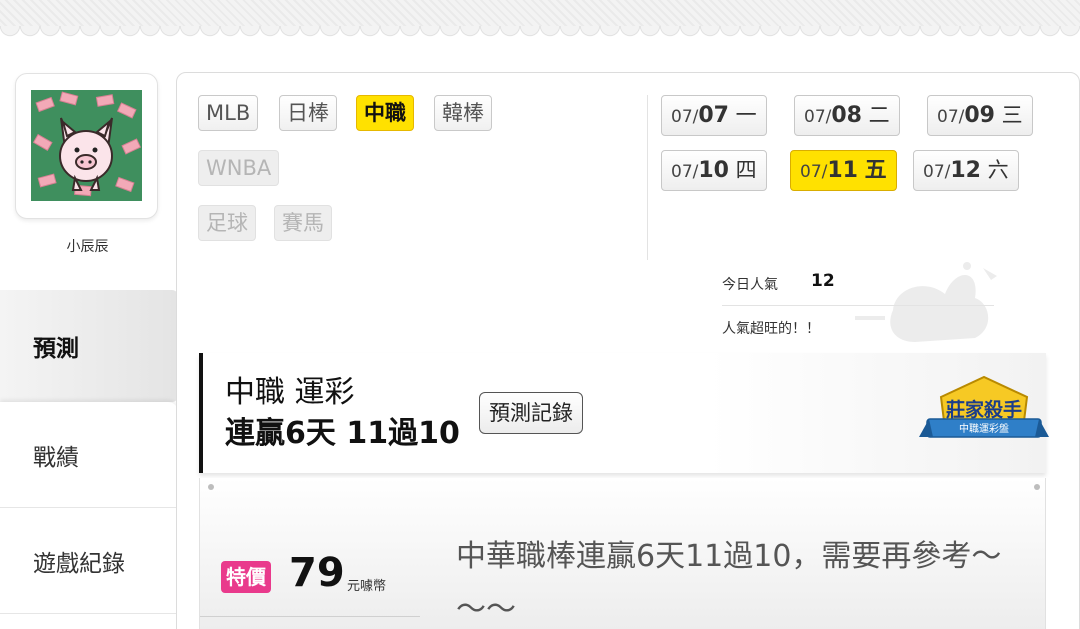 The height and width of the screenshot is (629, 1080). I want to click on date-chip-0709: 07/09 三, so click(980, 115).